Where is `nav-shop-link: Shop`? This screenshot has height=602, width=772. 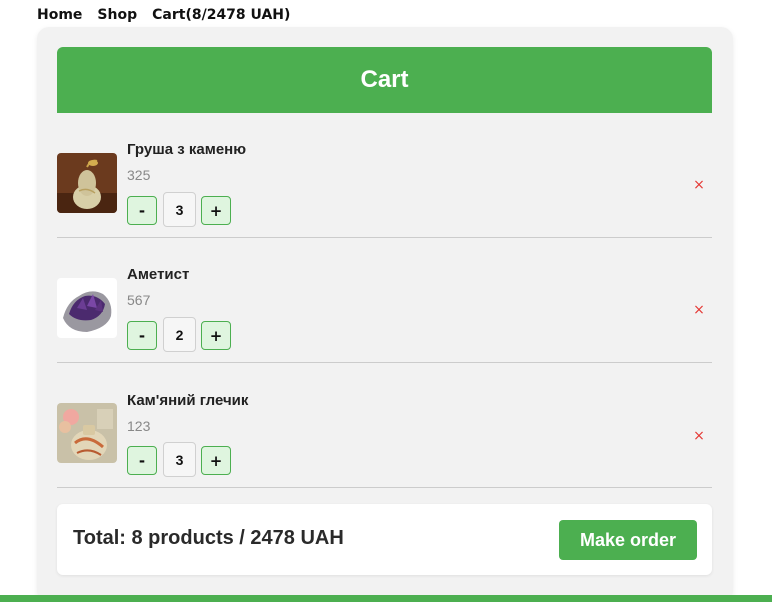
nav-shop-link: Shop is located at coordinates (117, 16).